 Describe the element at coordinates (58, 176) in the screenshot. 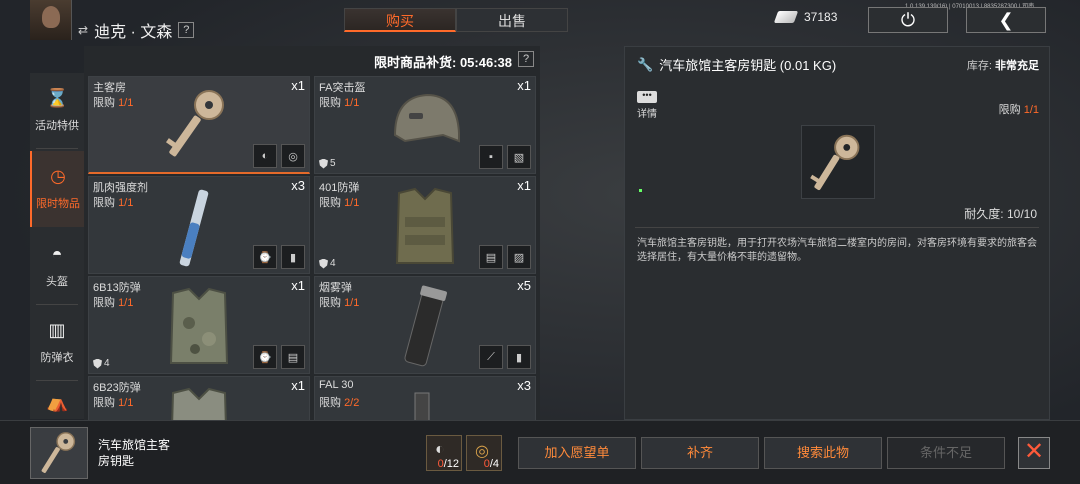

I see `clock-icon: ◷` at that location.